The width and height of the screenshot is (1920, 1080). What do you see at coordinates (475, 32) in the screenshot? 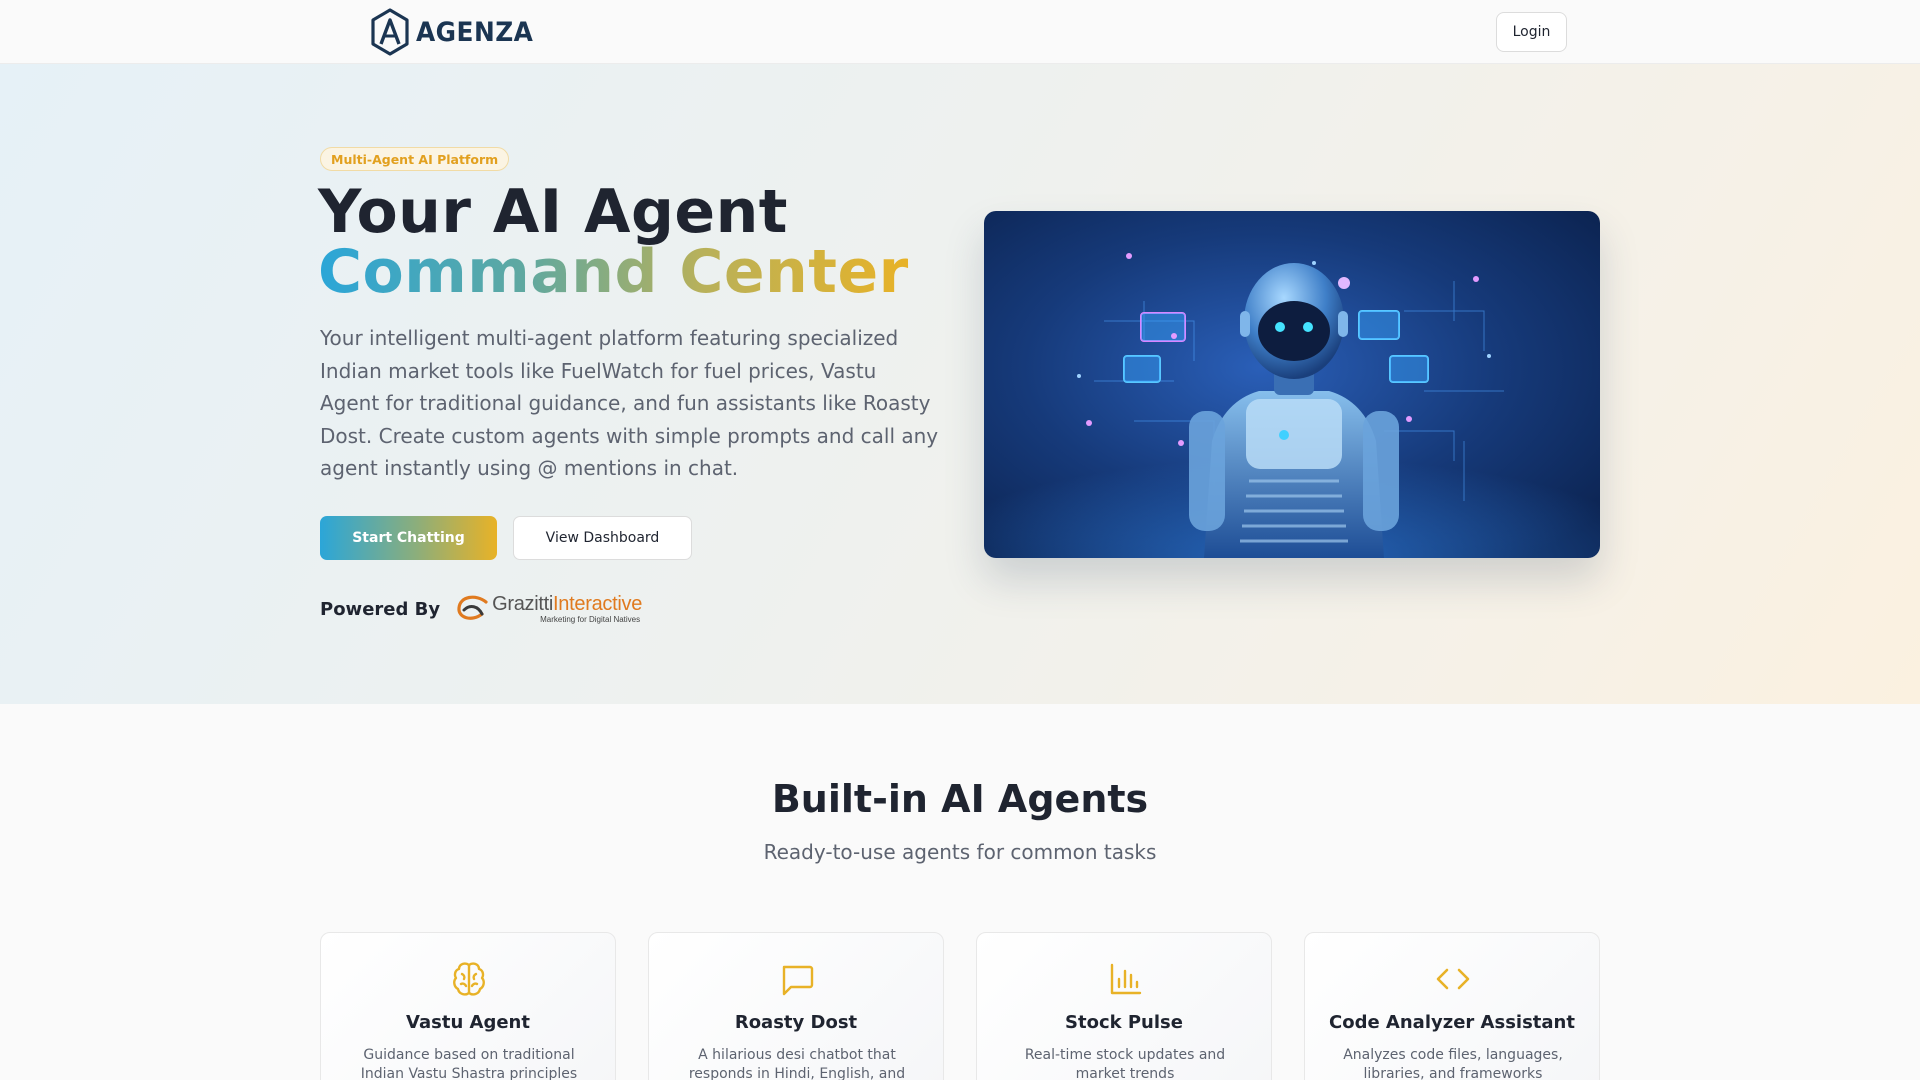
I see `logo-text: AGENZA` at bounding box center [475, 32].